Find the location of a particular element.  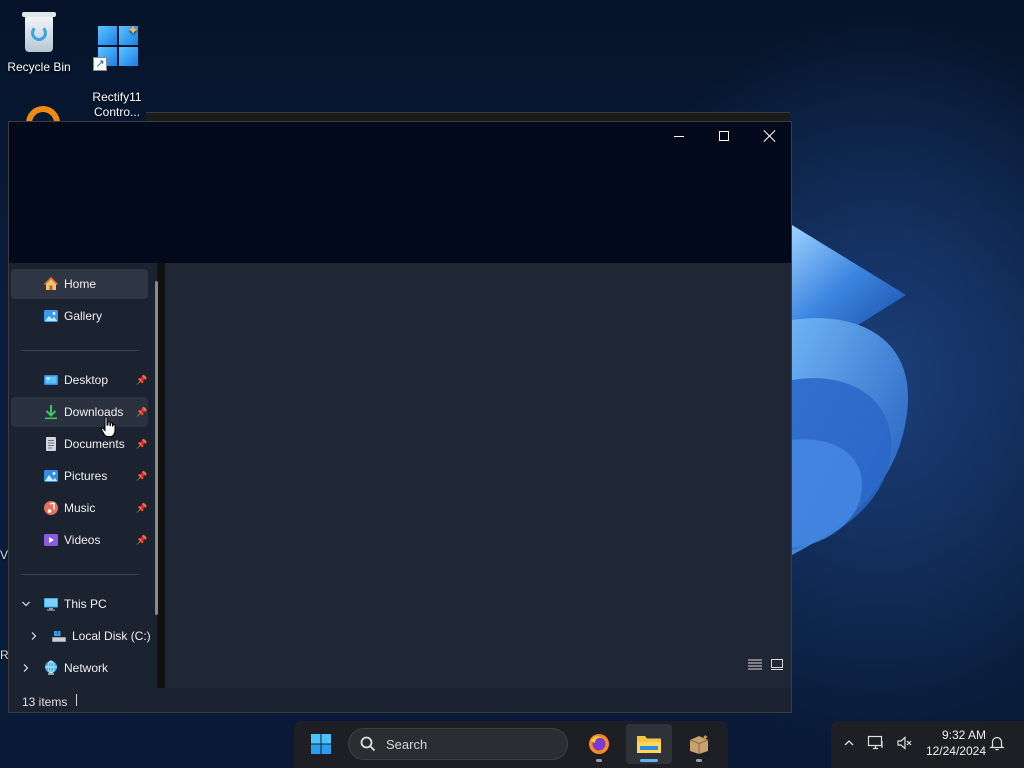

nav-item-label: Videos is located at coordinates (82, 540).